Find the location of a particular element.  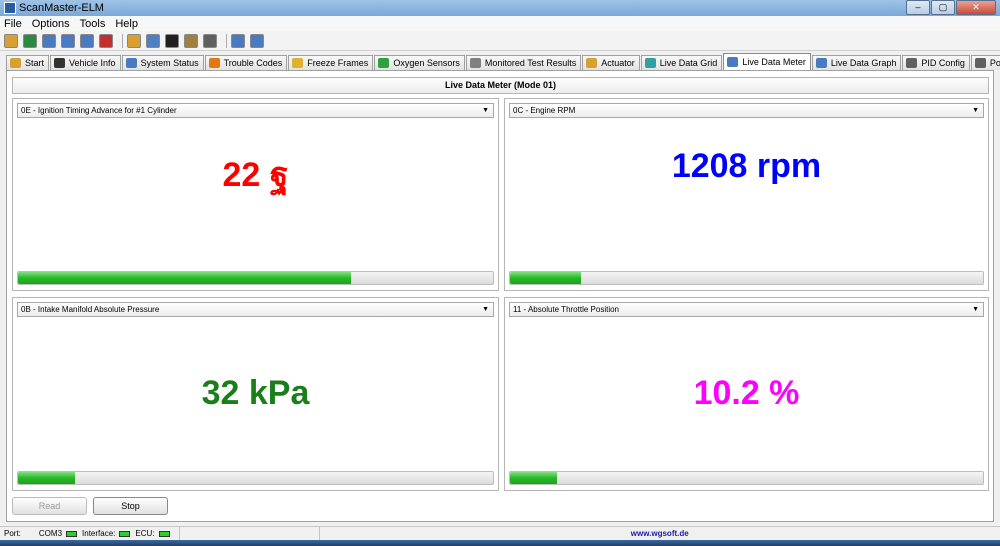

menu-bar: File Options Tools Help is located at coordinates (500, 23).